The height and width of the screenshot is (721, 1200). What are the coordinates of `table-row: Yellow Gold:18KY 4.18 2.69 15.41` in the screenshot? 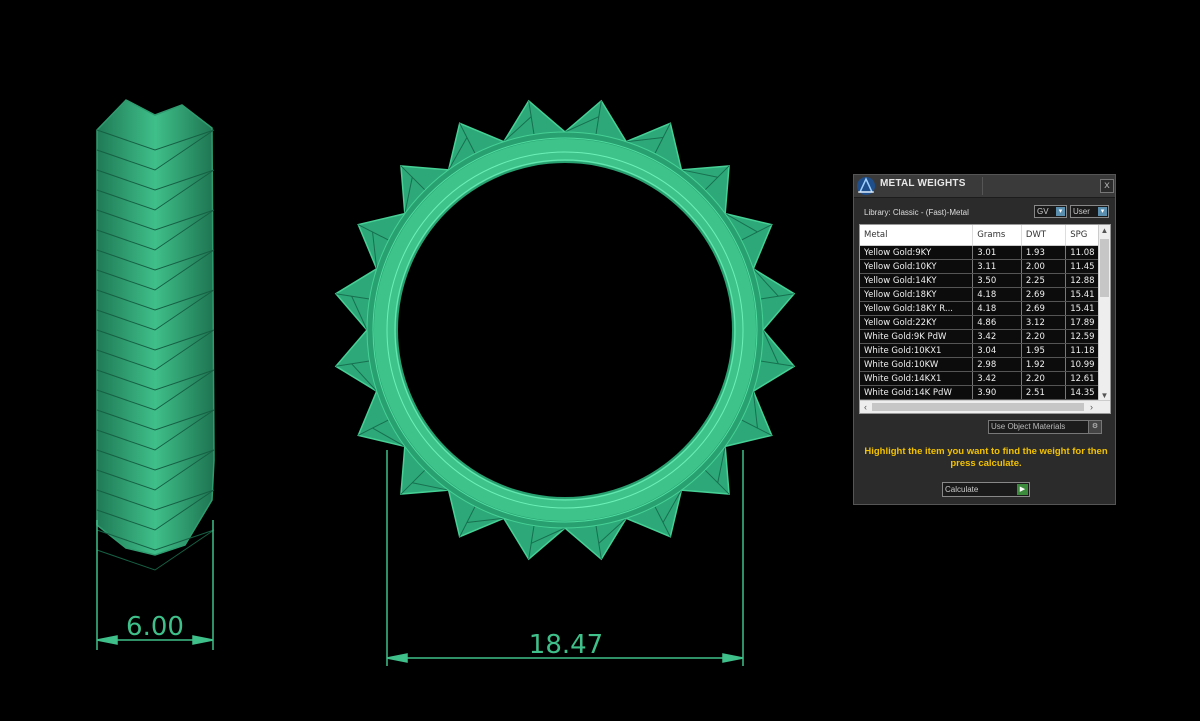 It's located at (985, 294).